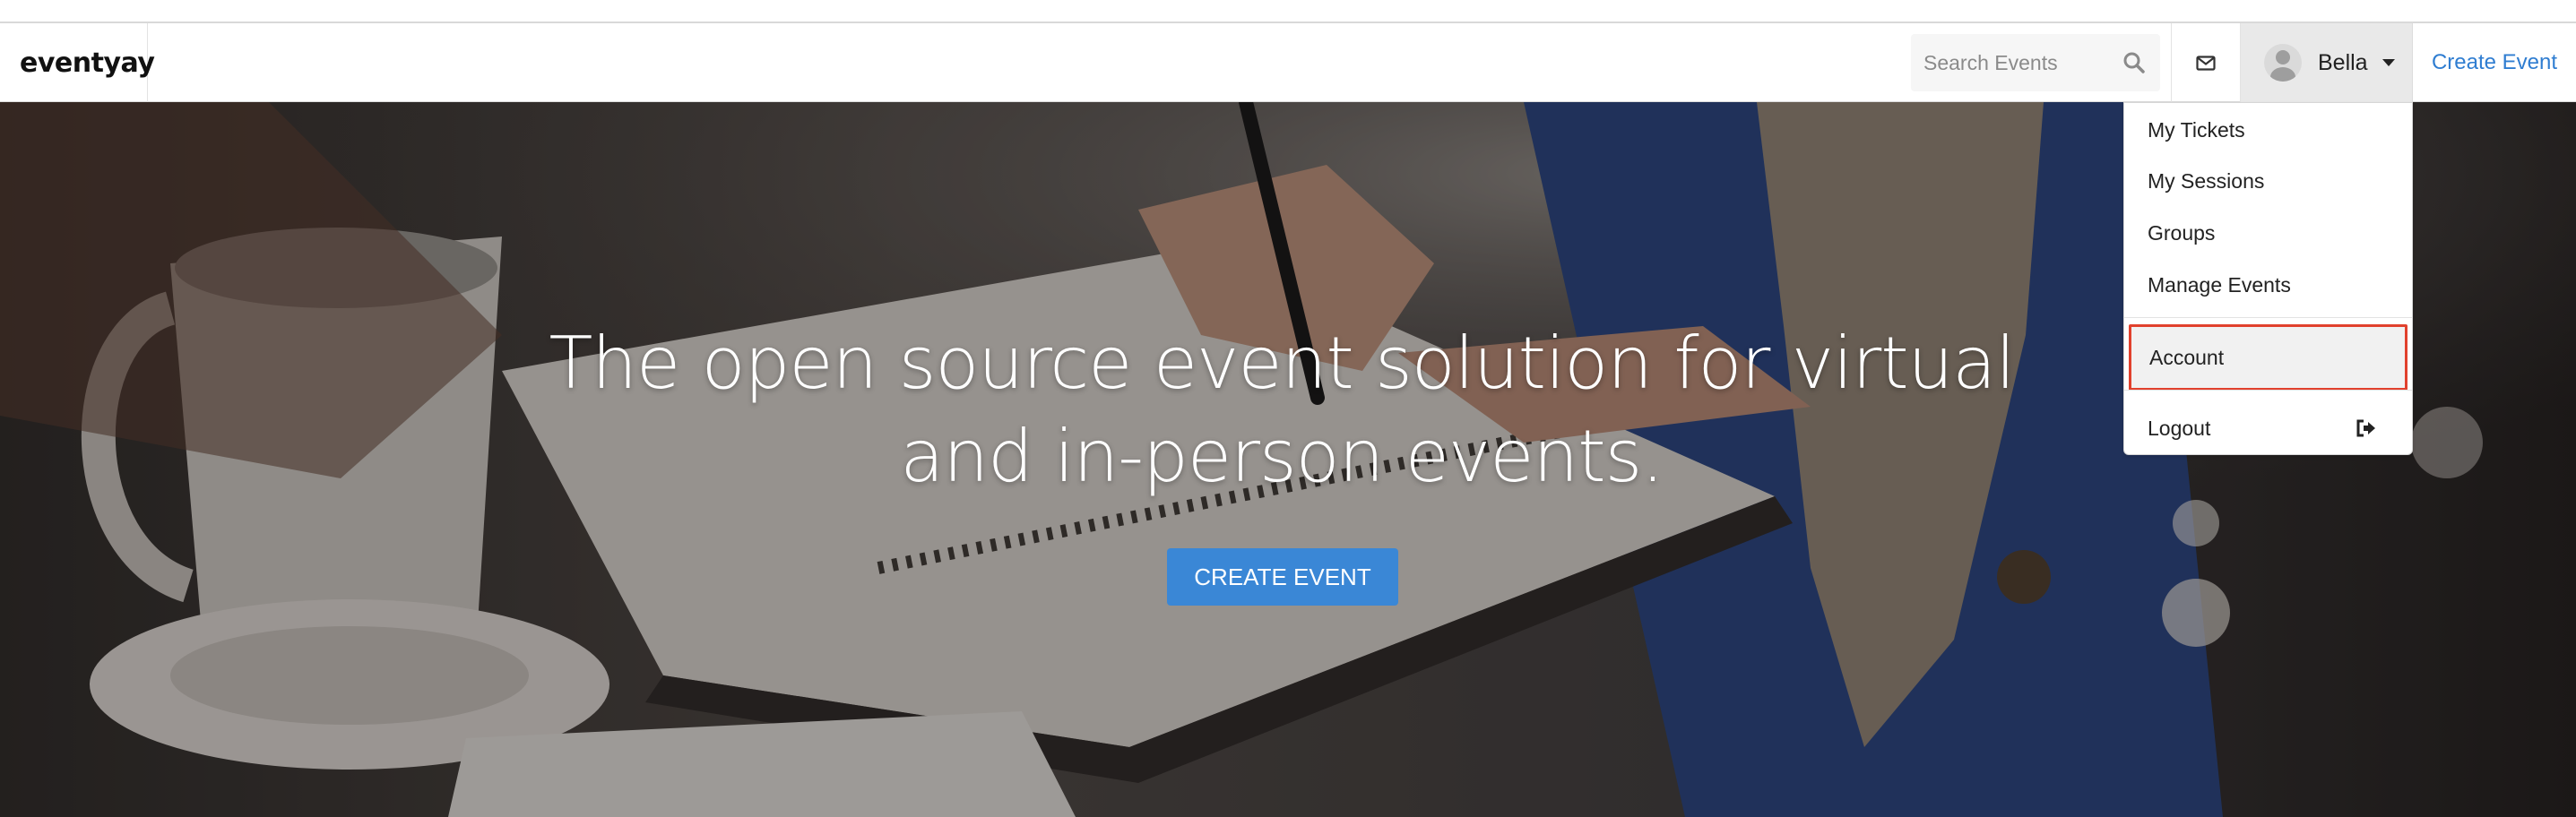 This screenshot has height=817, width=2576. Describe the element at coordinates (2268, 357) in the screenshot. I see `menu-item-account: Account` at that location.